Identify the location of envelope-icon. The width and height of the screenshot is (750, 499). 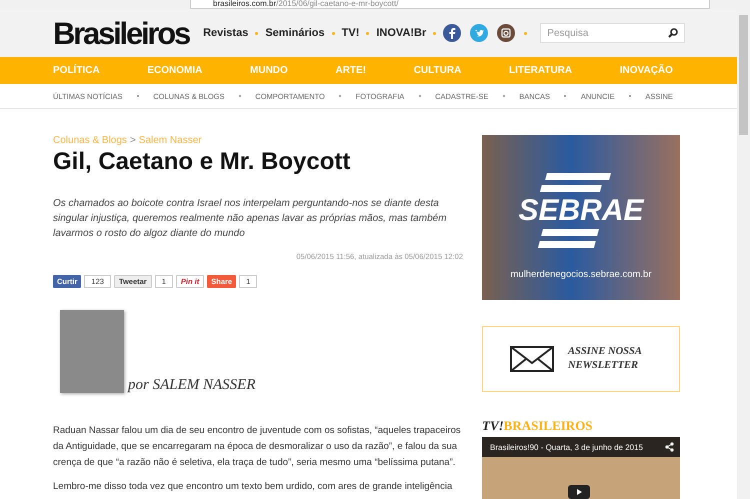
(532, 359).